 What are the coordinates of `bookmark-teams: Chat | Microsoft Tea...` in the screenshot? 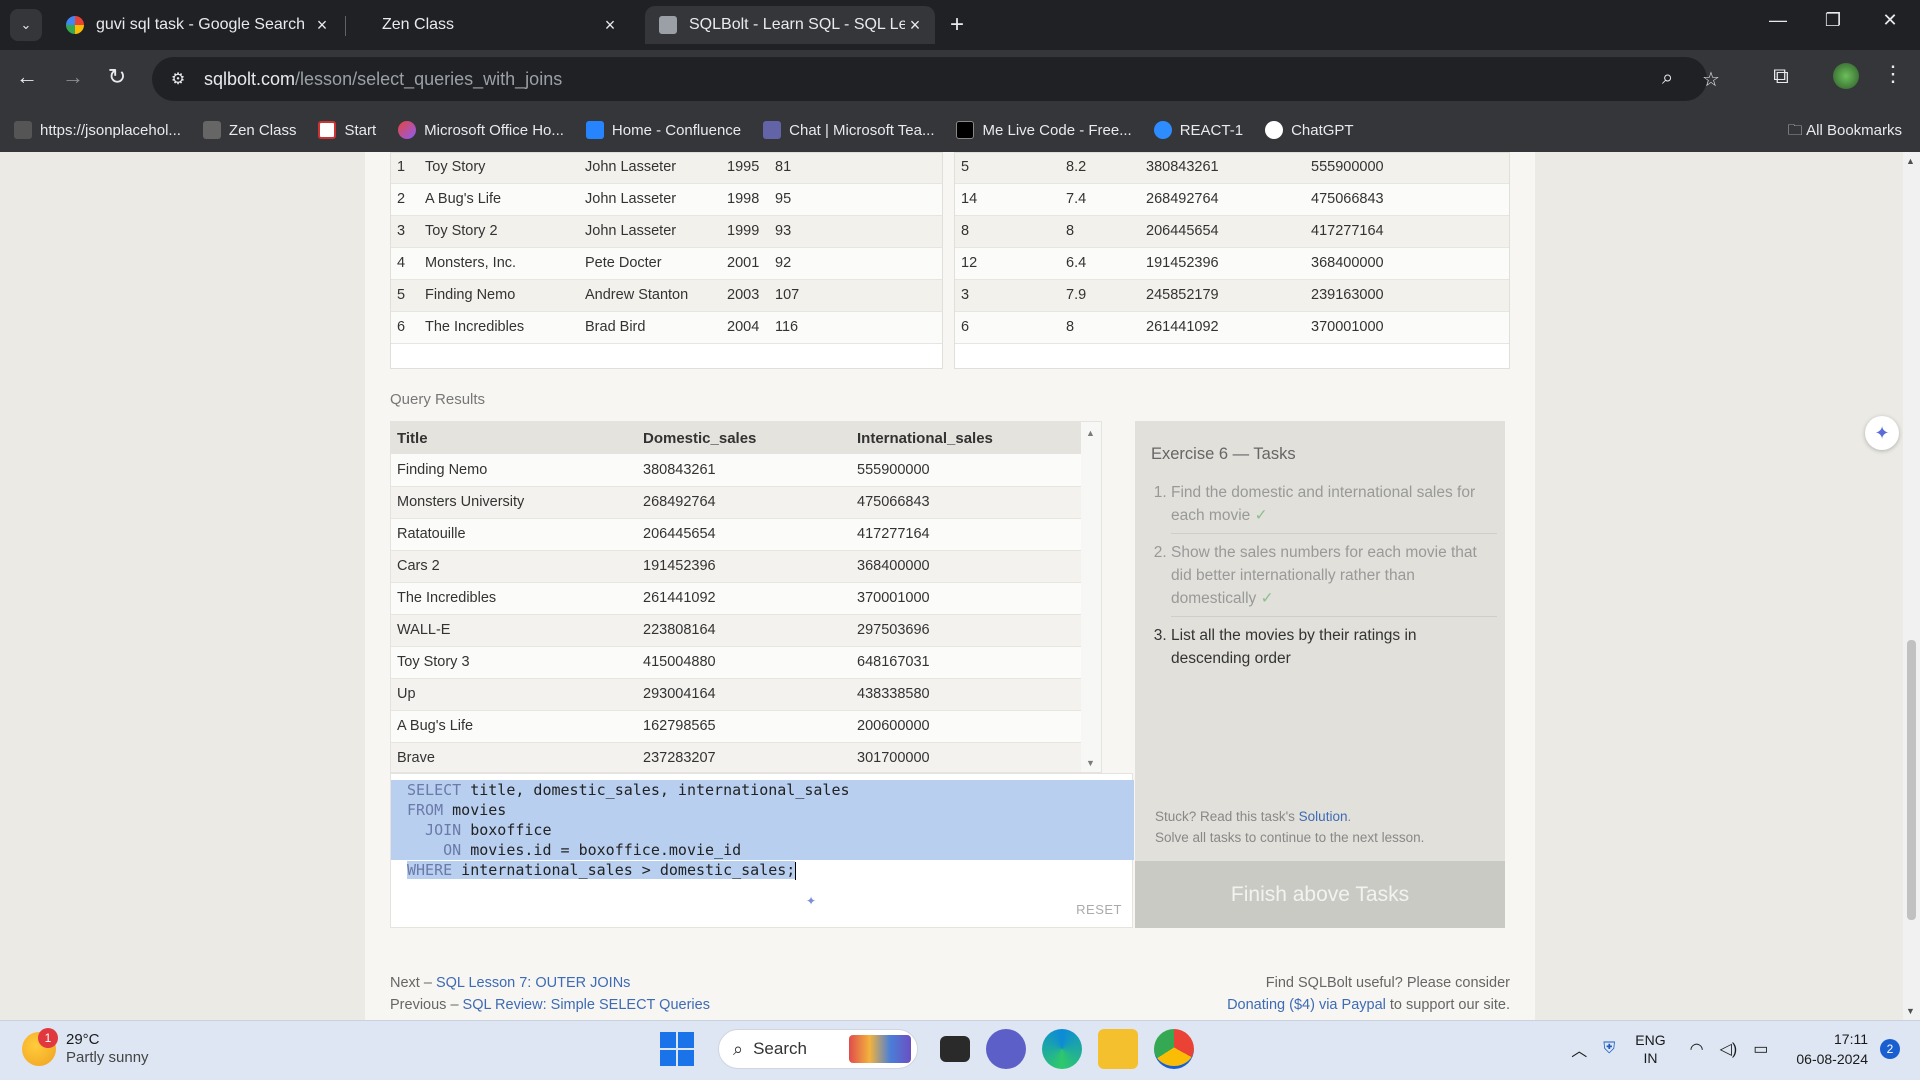 It's located at (848, 130).